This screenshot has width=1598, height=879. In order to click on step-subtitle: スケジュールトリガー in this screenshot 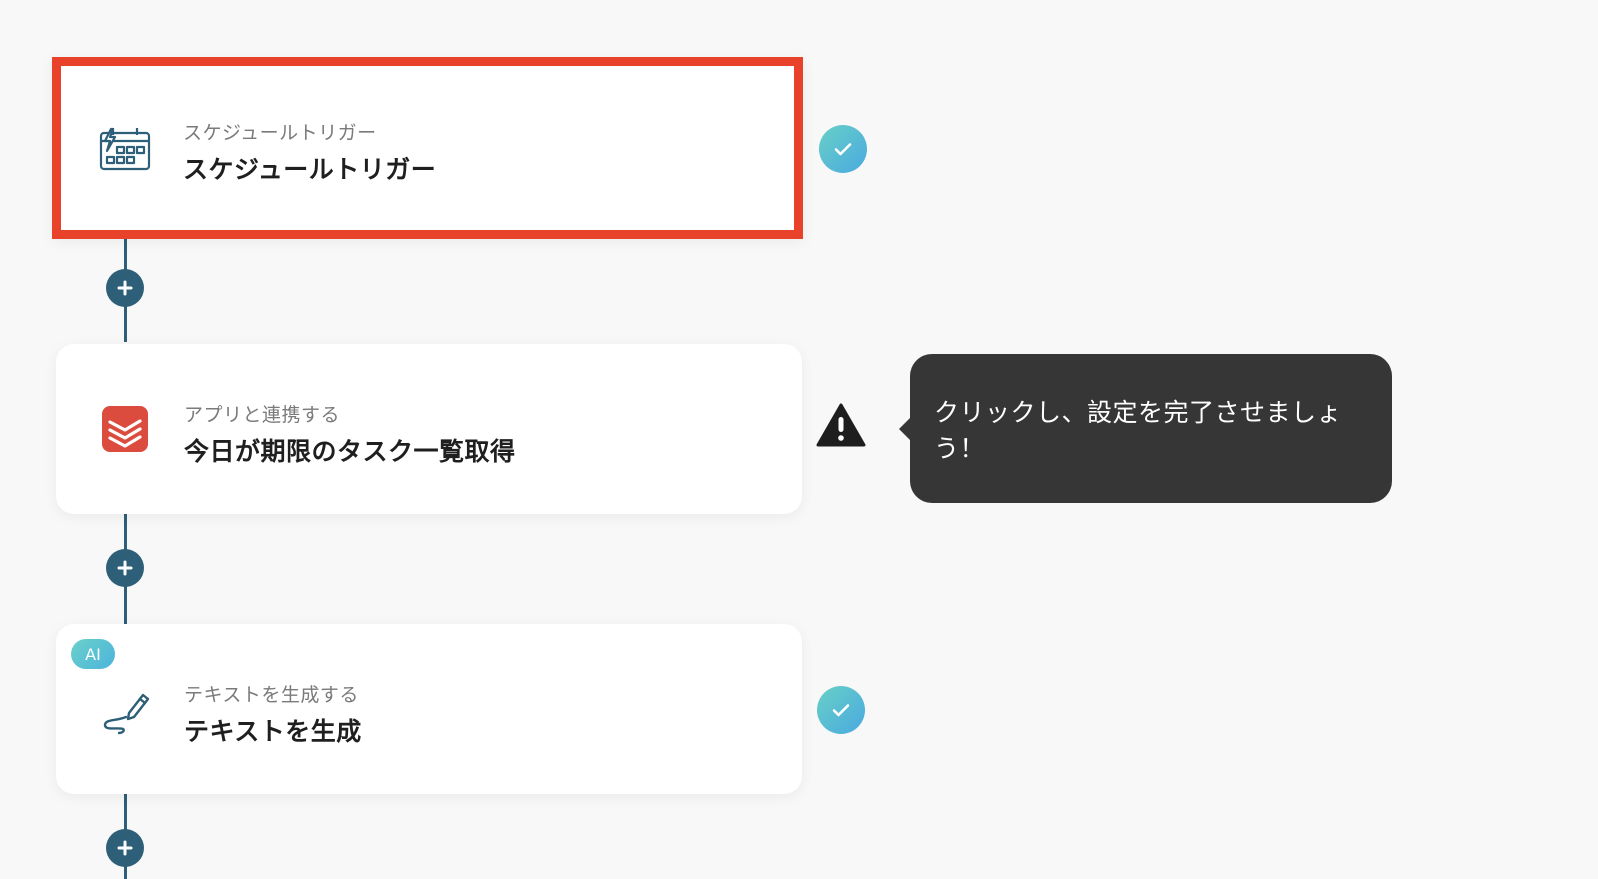, I will do `click(280, 133)`.